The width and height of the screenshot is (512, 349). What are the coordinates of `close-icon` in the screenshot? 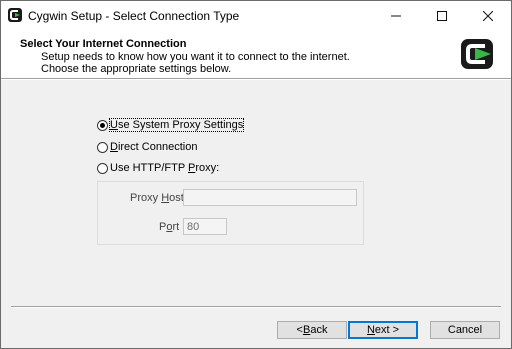 It's located at (488, 15).